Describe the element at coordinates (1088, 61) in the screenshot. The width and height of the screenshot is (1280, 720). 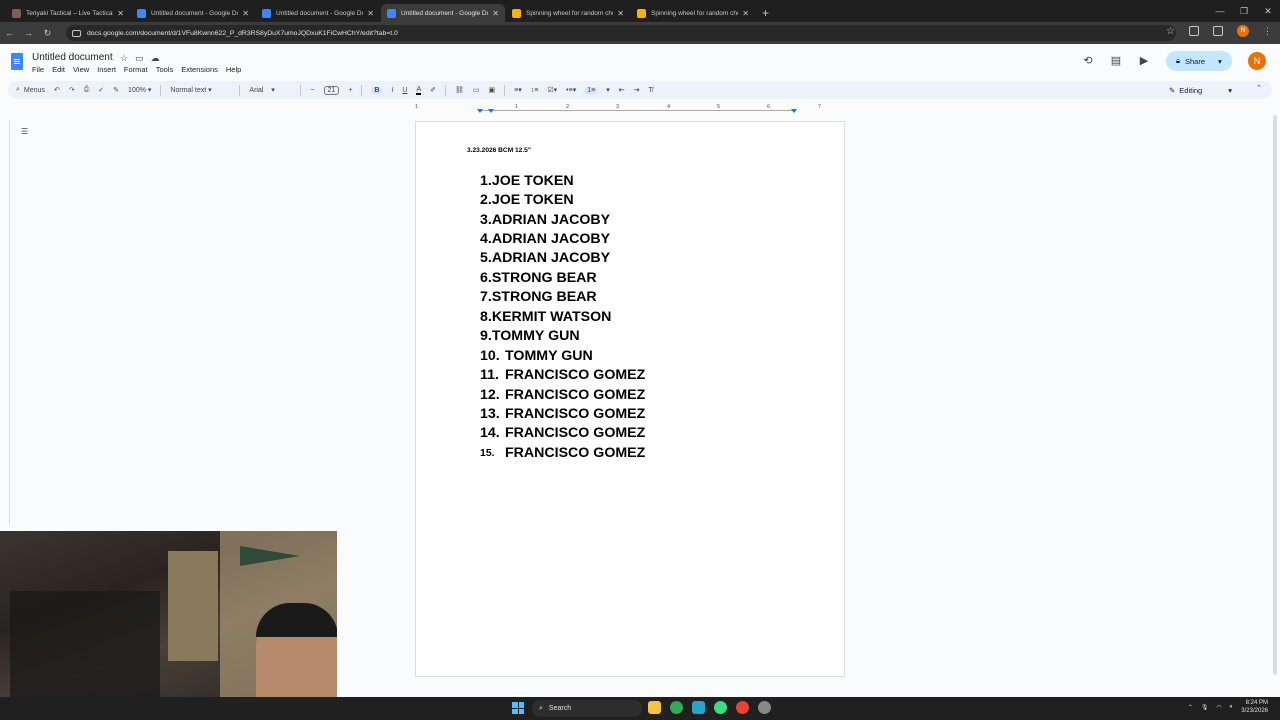
I see `version-history-icon: ⟲` at that location.